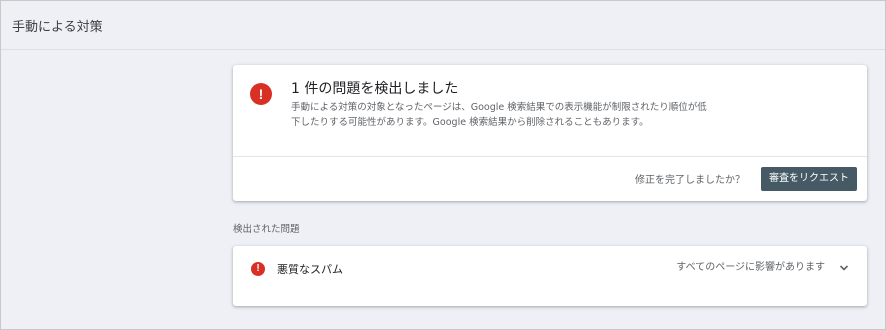 The height and width of the screenshot is (330, 886). I want to click on summary-footer: 修正を完了しましたか？ 審査をリクエスト, so click(550, 179).